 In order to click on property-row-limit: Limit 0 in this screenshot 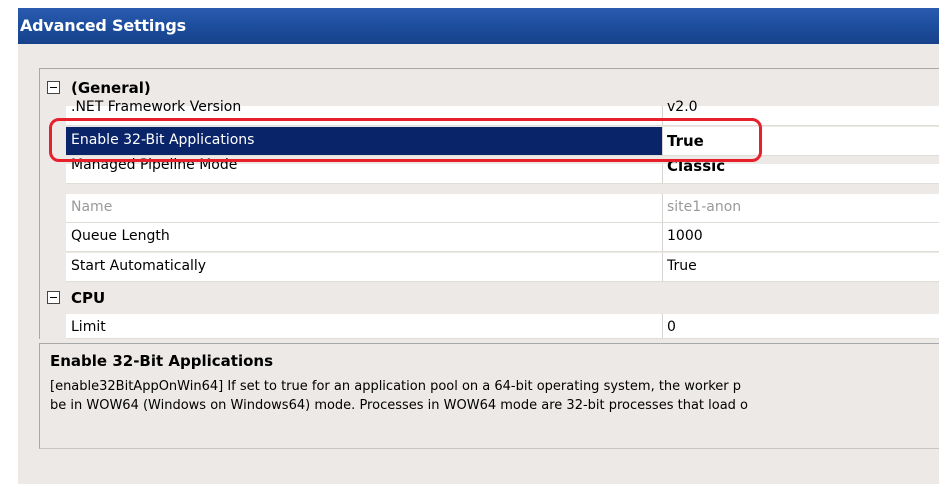, I will do `click(502, 326)`.